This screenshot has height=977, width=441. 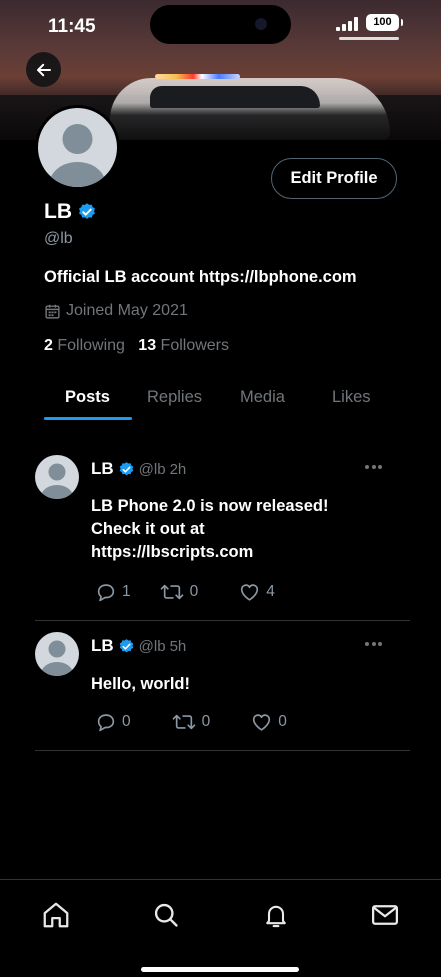 What do you see at coordinates (87, 397) in the screenshot?
I see `tab-posts: Posts` at bounding box center [87, 397].